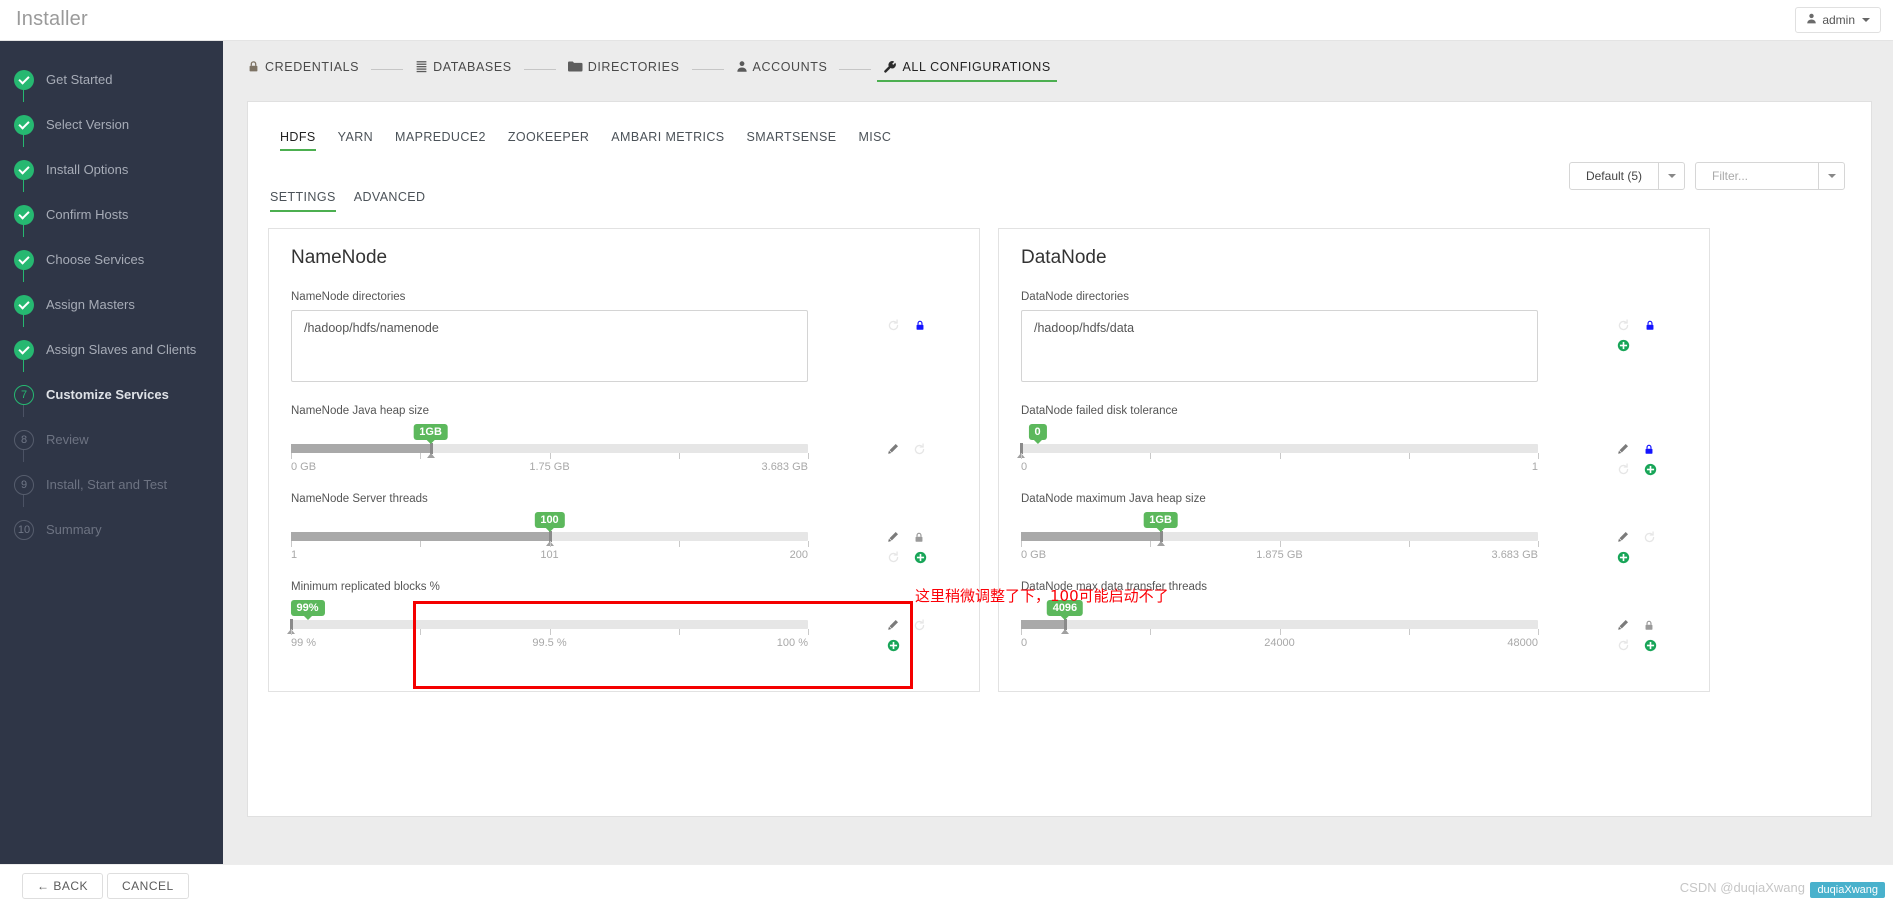 The width and height of the screenshot is (1893, 906). What do you see at coordinates (782, 69) in the screenshot?
I see `breadcrumb-step-accounts: ACCOUNTS` at bounding box center [782, 69].